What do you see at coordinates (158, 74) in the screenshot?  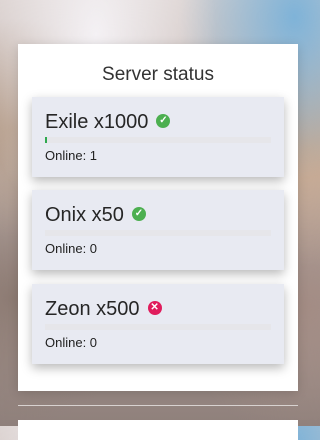 I see `page-title: Server status` at bounding box center [158, 74].